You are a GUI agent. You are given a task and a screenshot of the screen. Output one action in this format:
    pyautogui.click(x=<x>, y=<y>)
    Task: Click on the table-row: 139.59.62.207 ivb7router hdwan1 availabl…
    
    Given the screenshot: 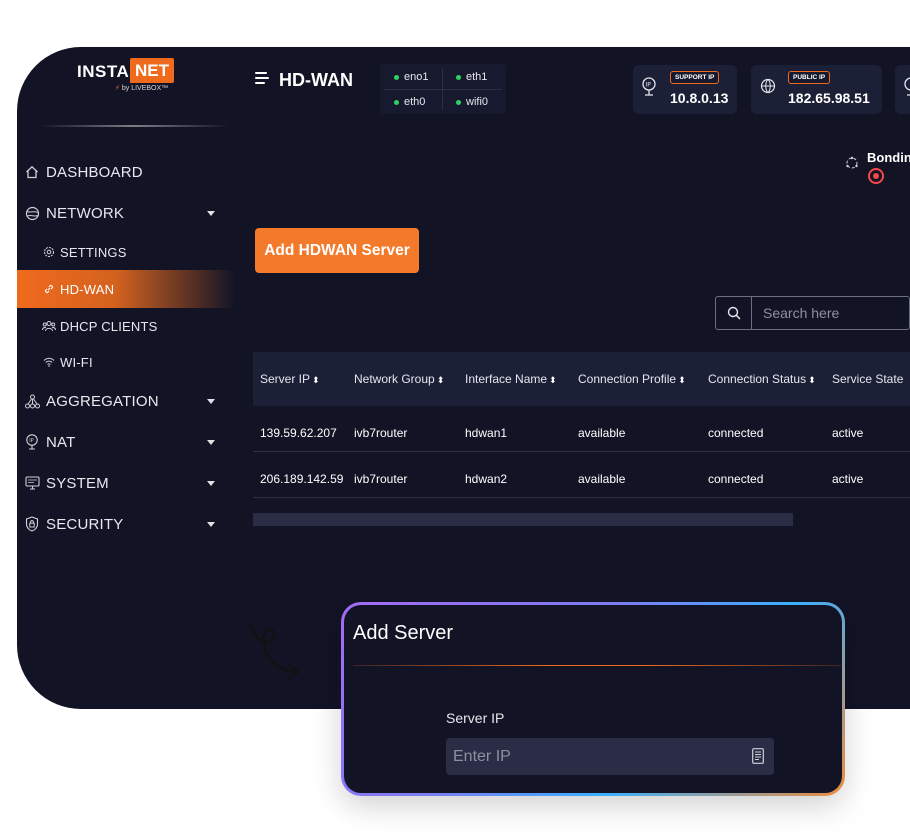 What is the action you would take?
    pyautogui.click(x=581, y=429)
    